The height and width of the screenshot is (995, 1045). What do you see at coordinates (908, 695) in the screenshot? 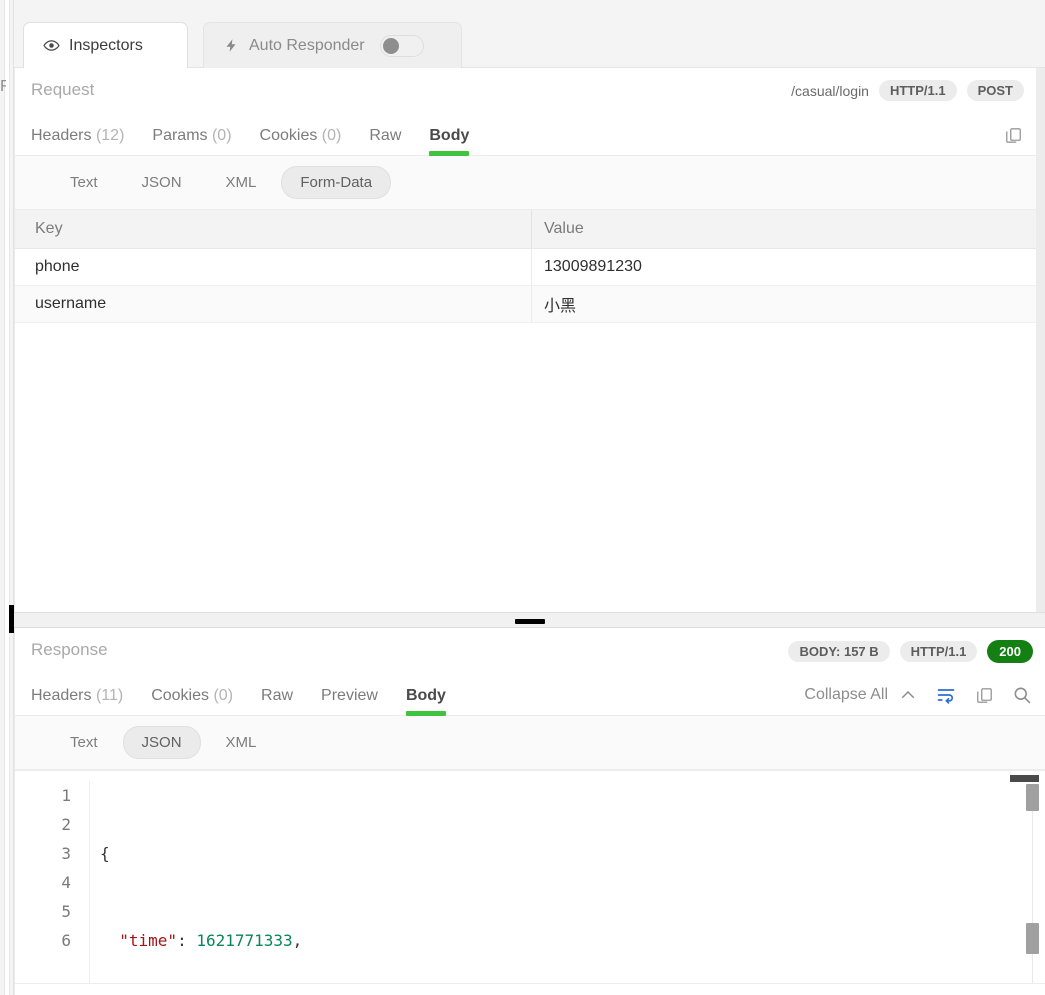
I see `chevron-up-icon` at bounding box center [908, 695].